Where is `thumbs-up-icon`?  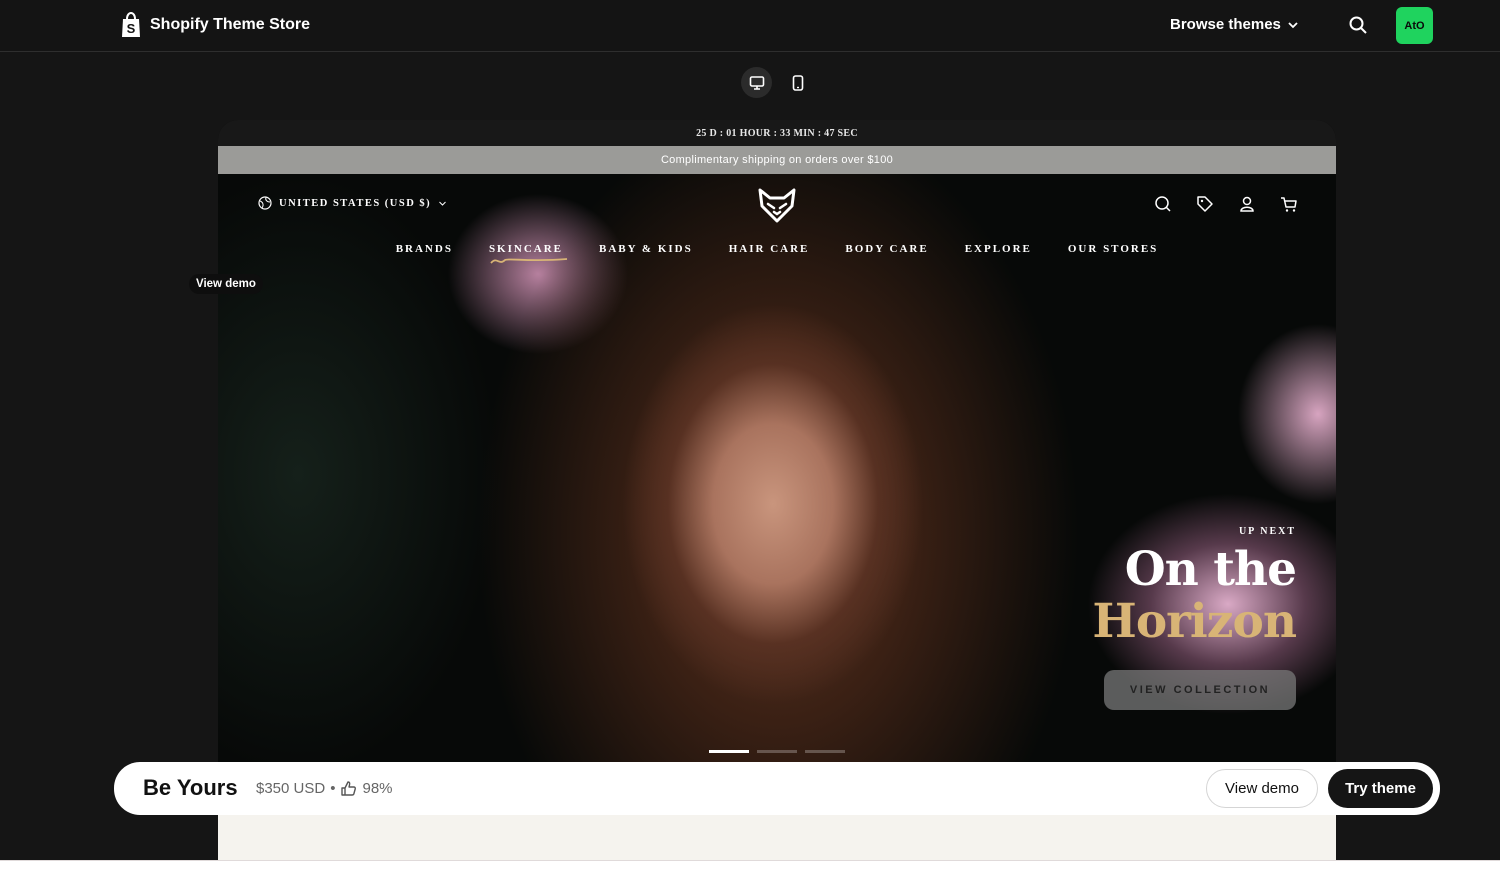
thumbs-up-icon is located at coordinates (349, 788).